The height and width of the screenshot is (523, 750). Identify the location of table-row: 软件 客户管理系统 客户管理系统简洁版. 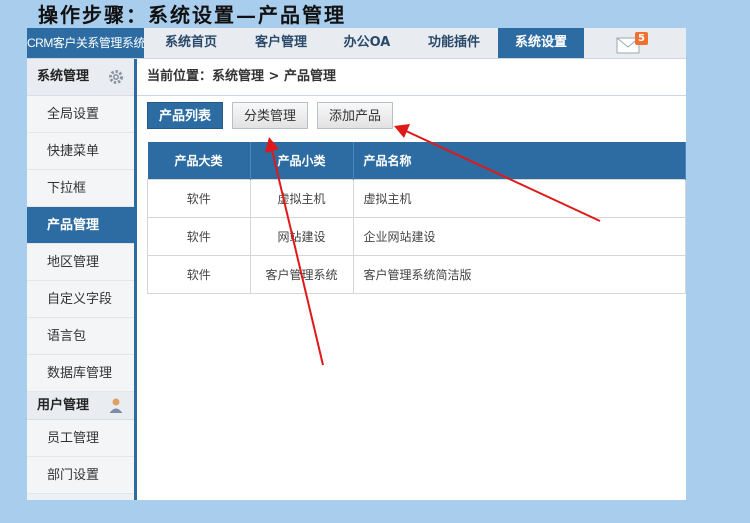
(416, 274).